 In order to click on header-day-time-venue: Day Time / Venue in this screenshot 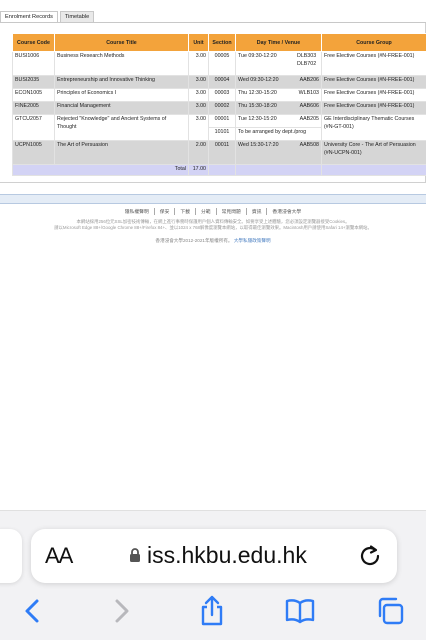, I will do `click(278, 42)`.